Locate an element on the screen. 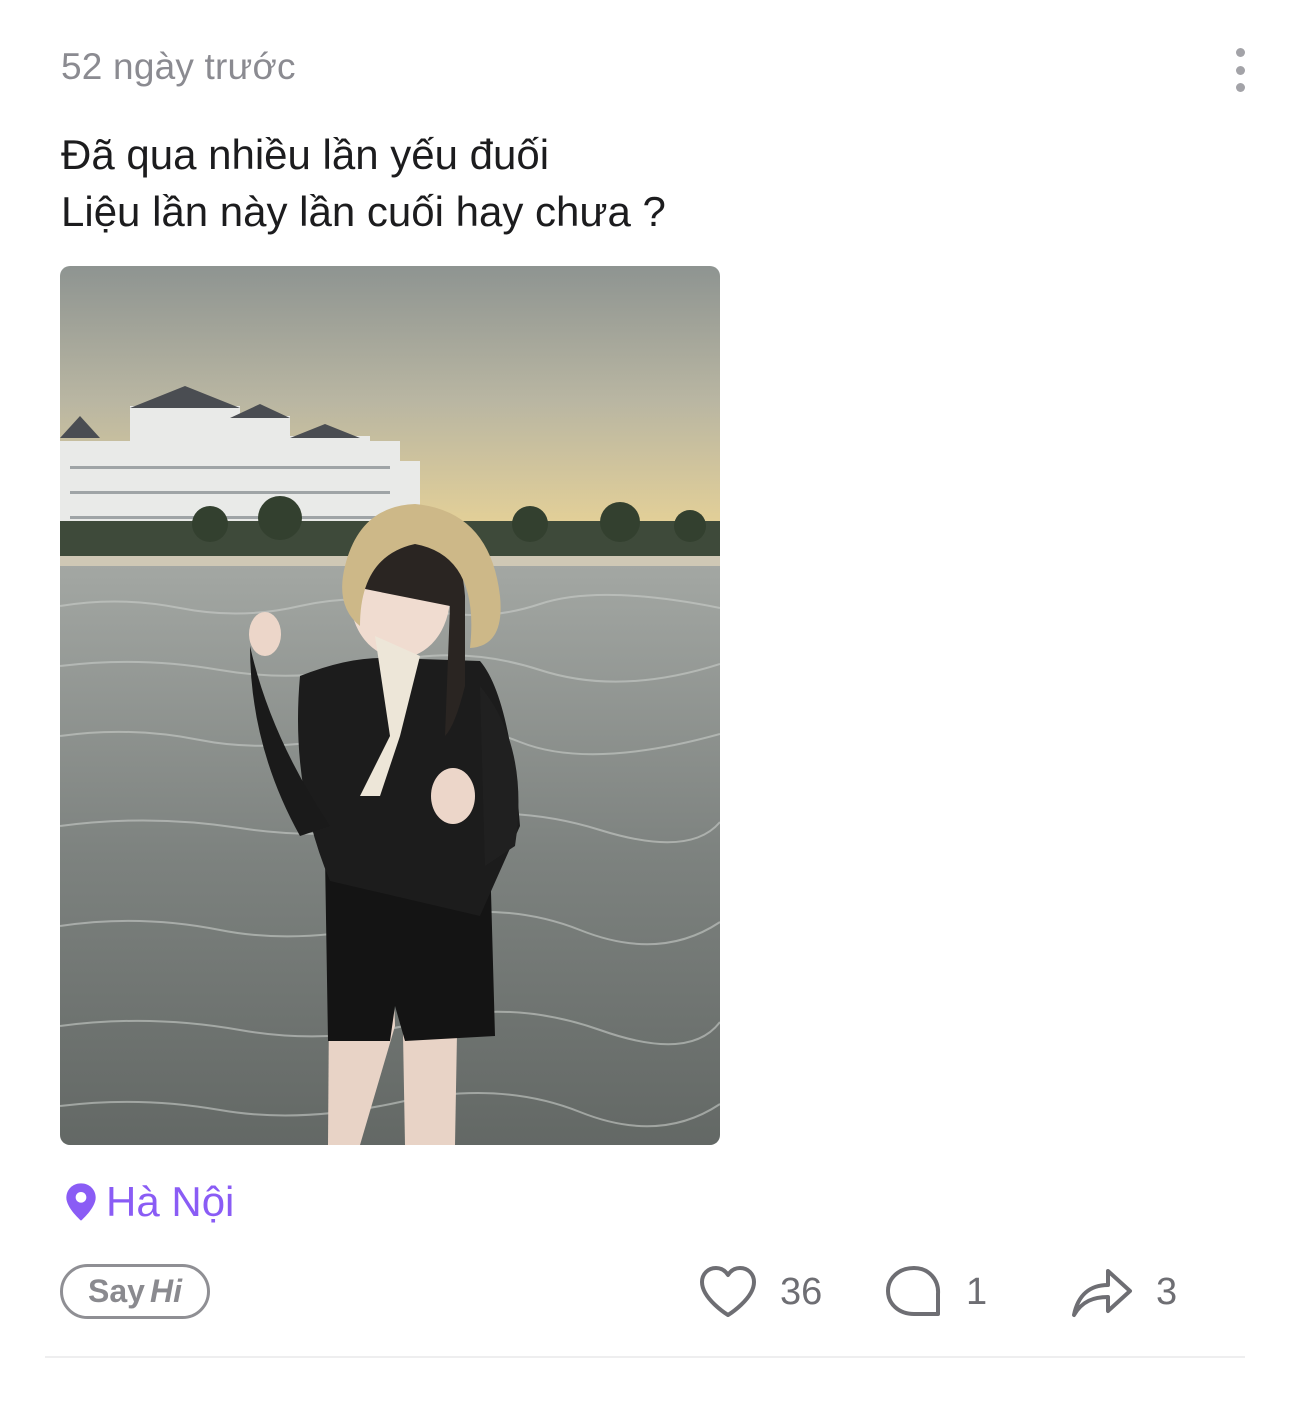 Image resolution: width=1290 pixels, height=1412 pixels. share-arrow-icon is located at coordinates (1102, 1293).